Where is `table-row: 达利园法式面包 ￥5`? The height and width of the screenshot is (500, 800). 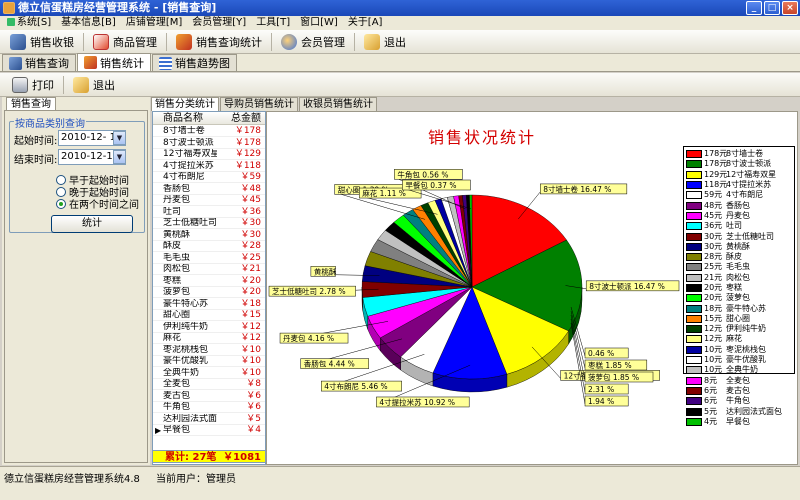
table-row: 达利园法式面包 ￥5 is located at coordinates (209, 419).